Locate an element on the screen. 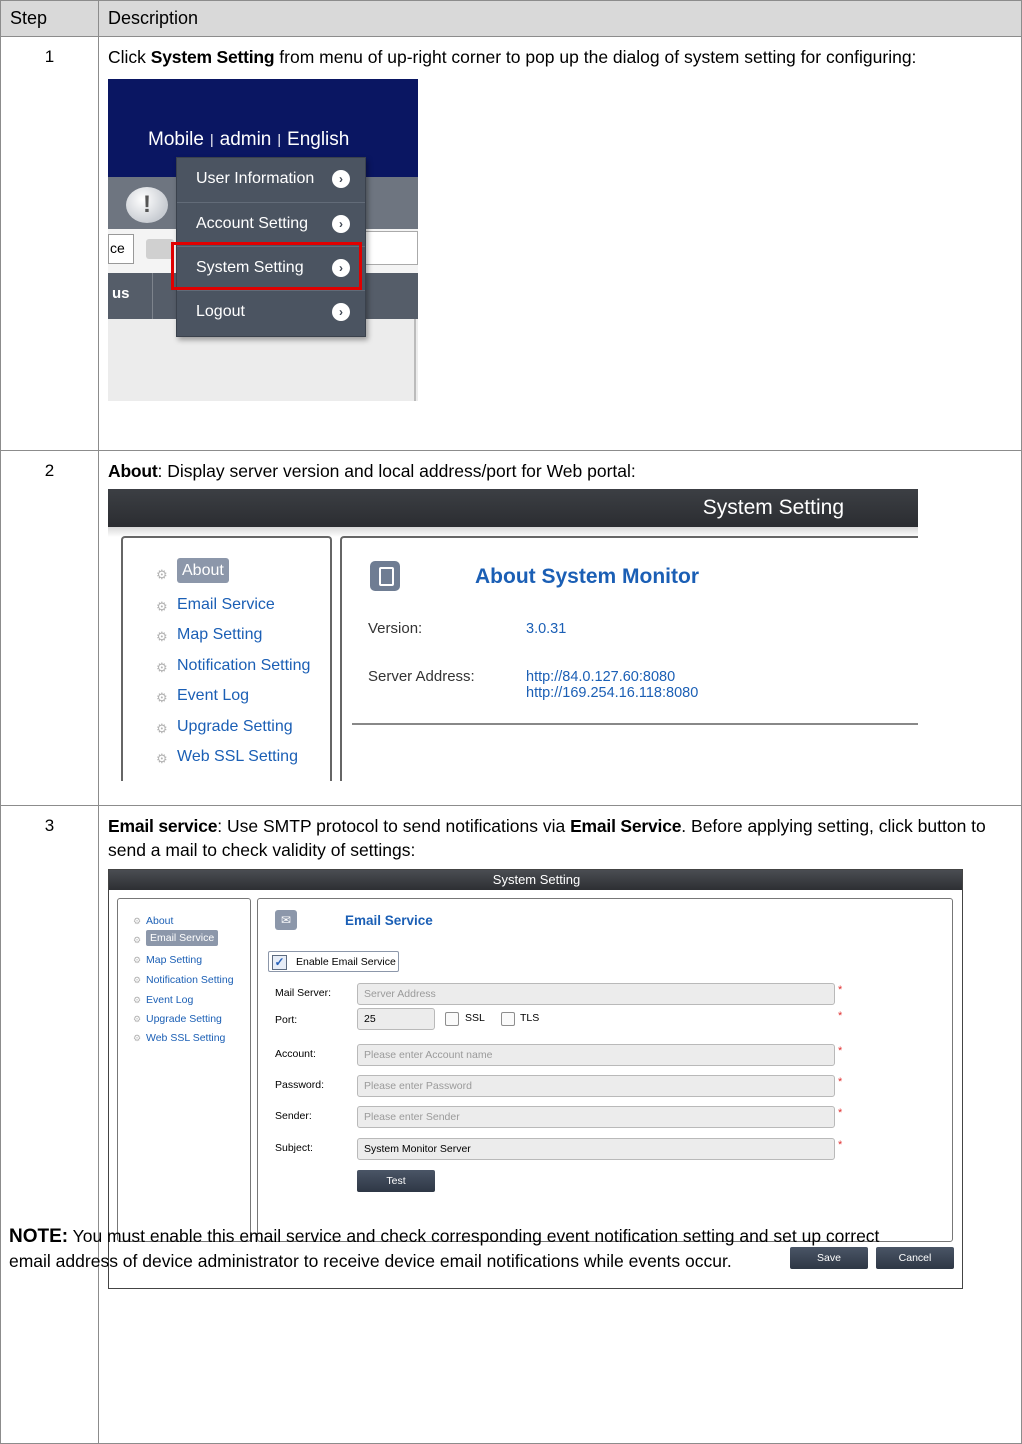 Image resolution: width=1022 pixels, height=1444 pixels. tls-checkbox is located at coordinates (508, 1019).